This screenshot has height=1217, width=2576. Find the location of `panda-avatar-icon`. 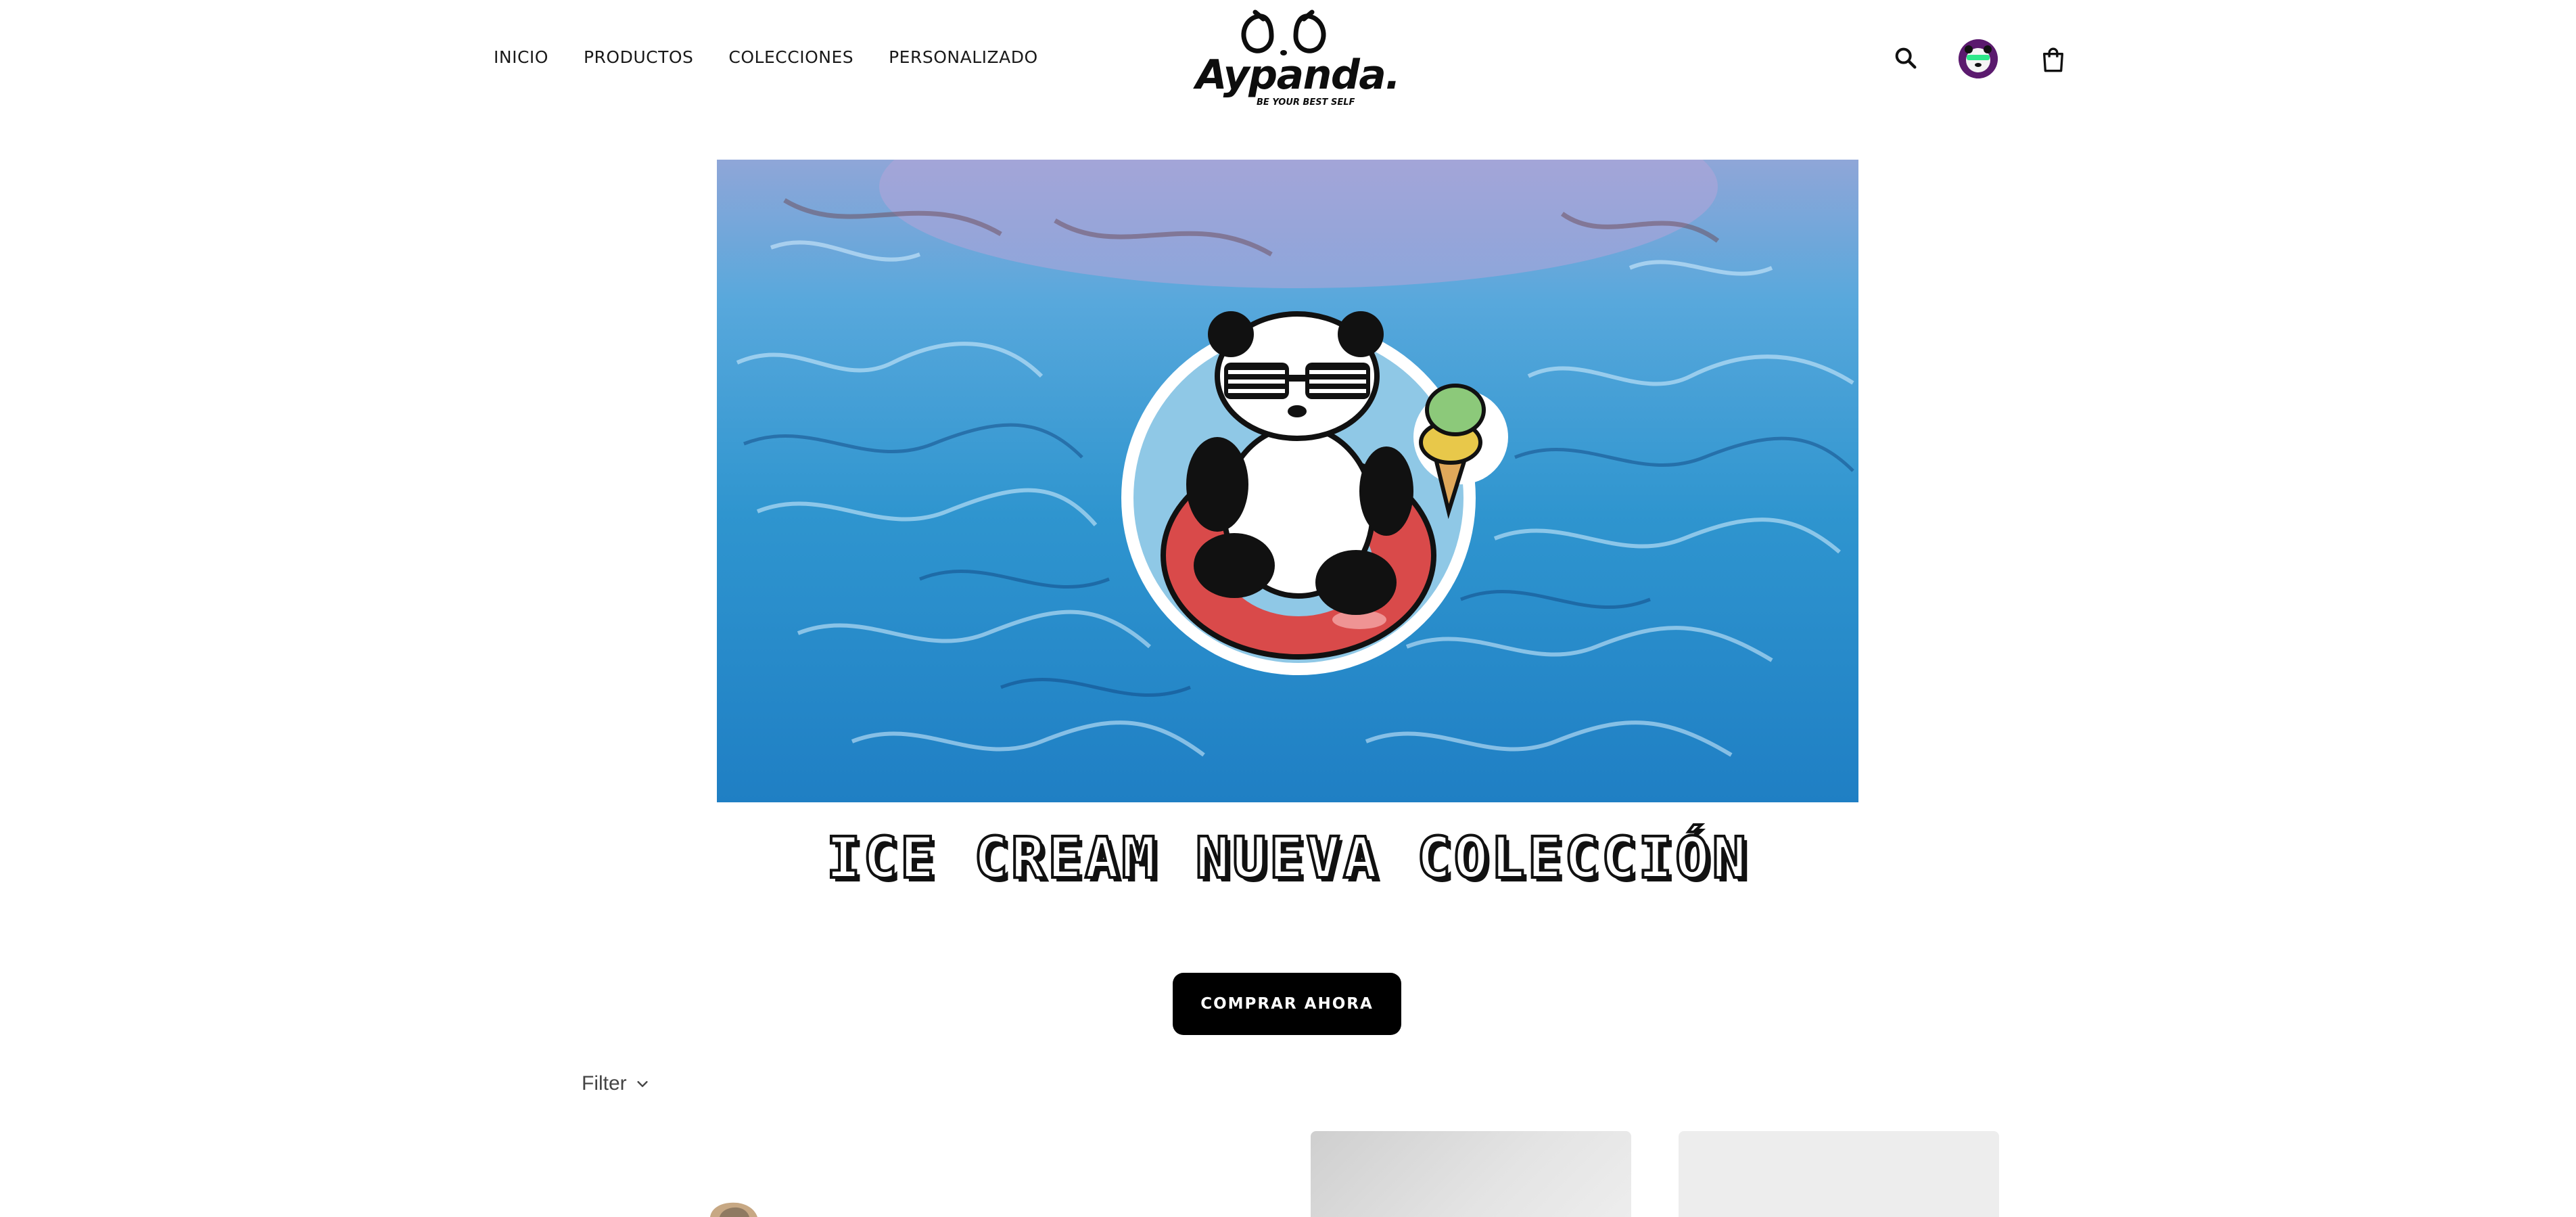

panda-avatar-icon is located at coordinates (1978, 59).